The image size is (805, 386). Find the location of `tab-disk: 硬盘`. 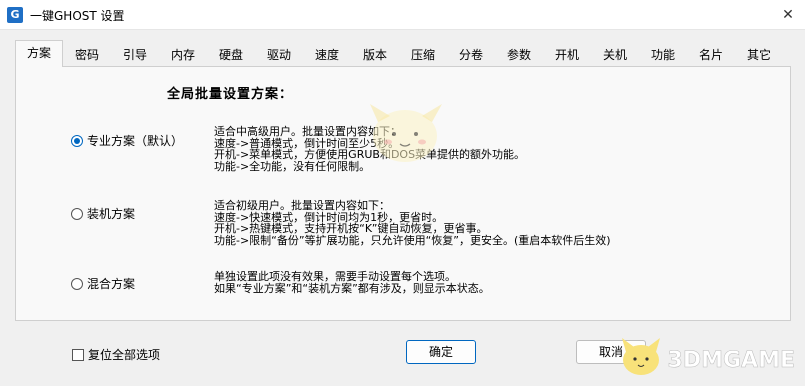

tab-disk: 硬盘 is located at coordinates (231, 54).